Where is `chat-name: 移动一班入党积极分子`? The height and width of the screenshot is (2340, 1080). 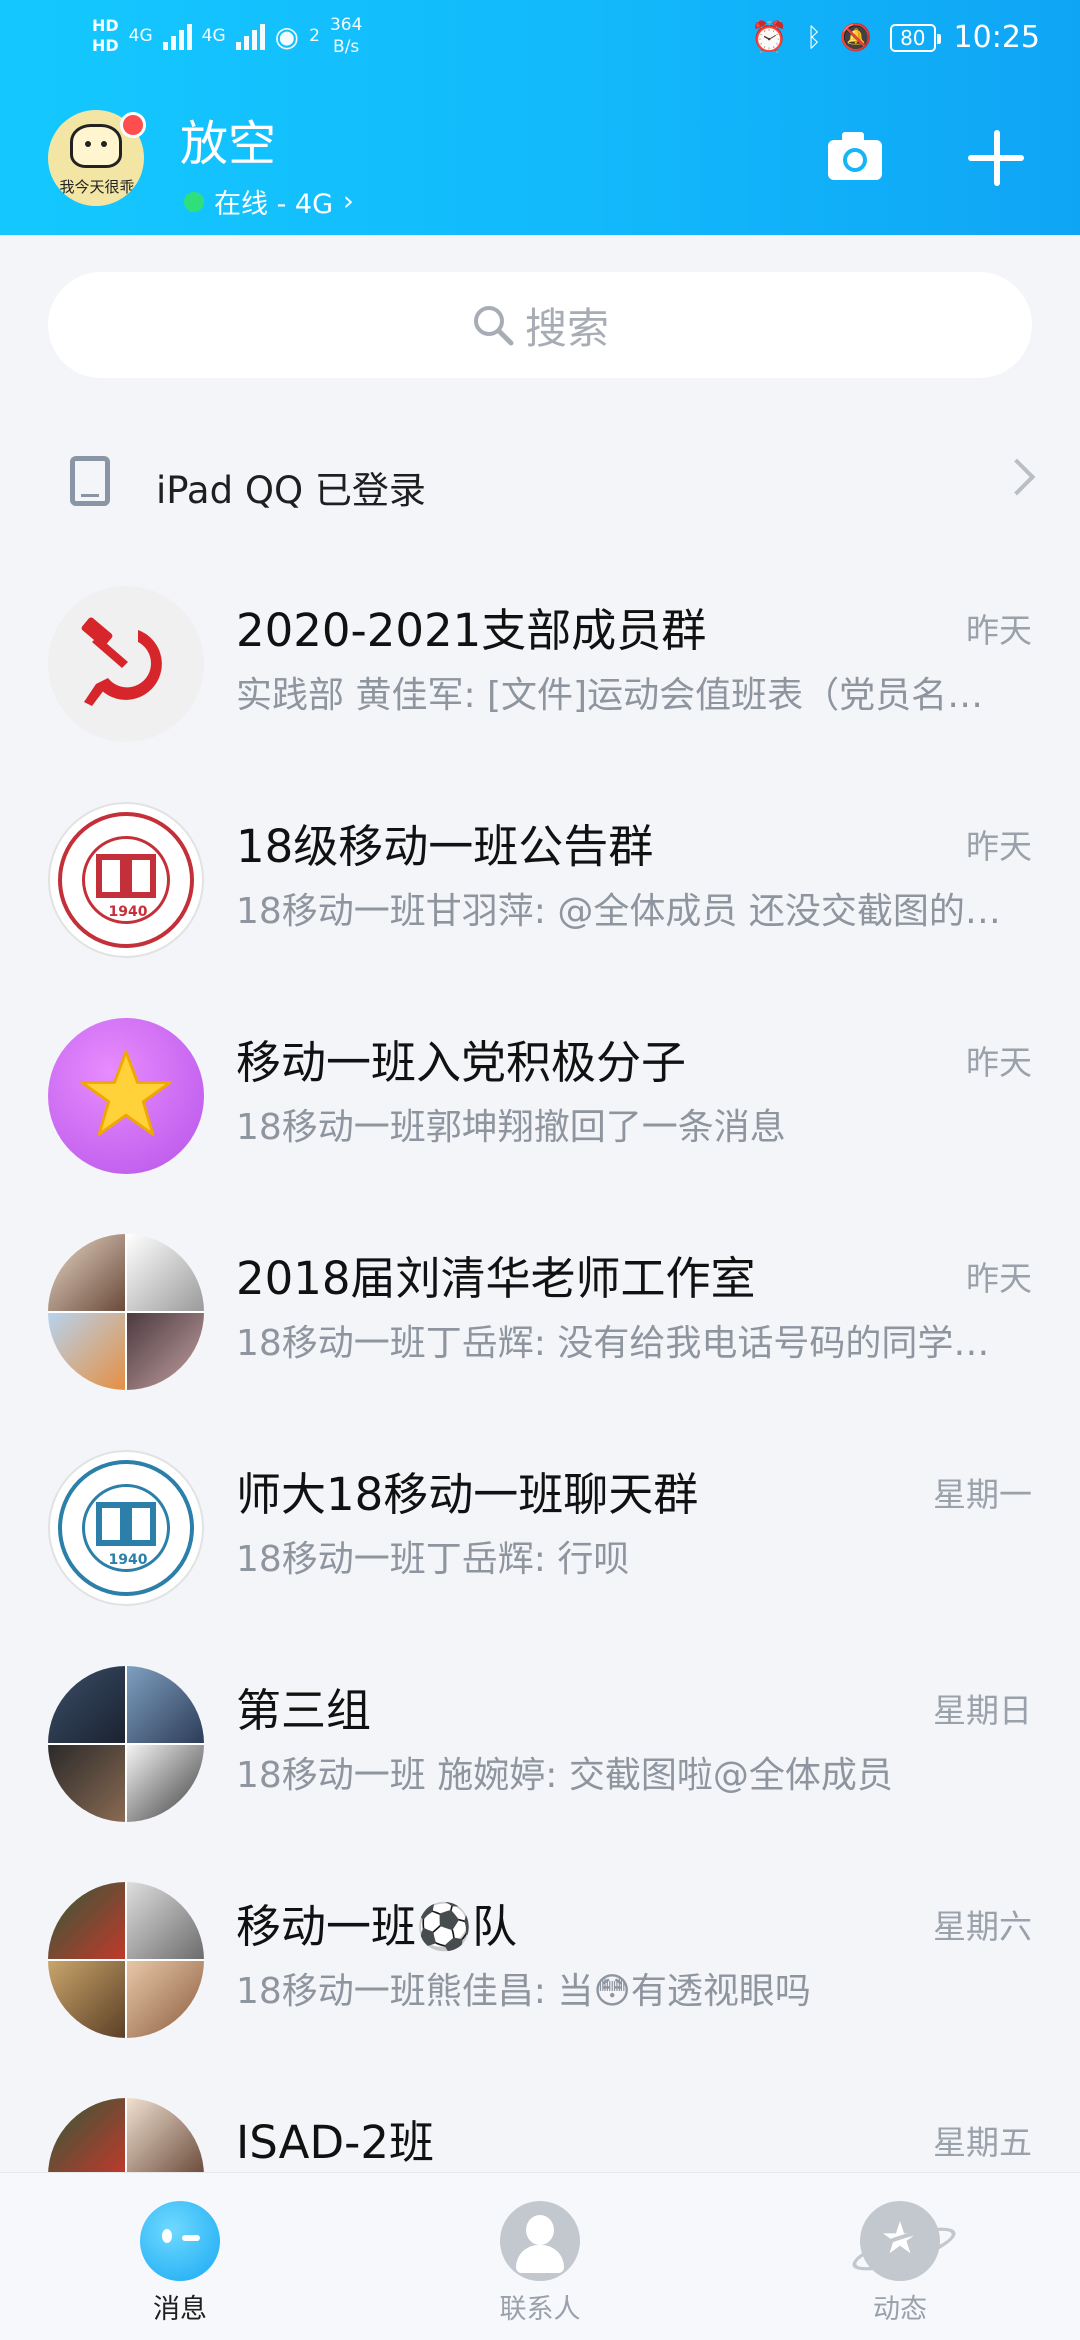
chat-name: 移动一班入党积极分子 is located at coordinates (461, 1062).